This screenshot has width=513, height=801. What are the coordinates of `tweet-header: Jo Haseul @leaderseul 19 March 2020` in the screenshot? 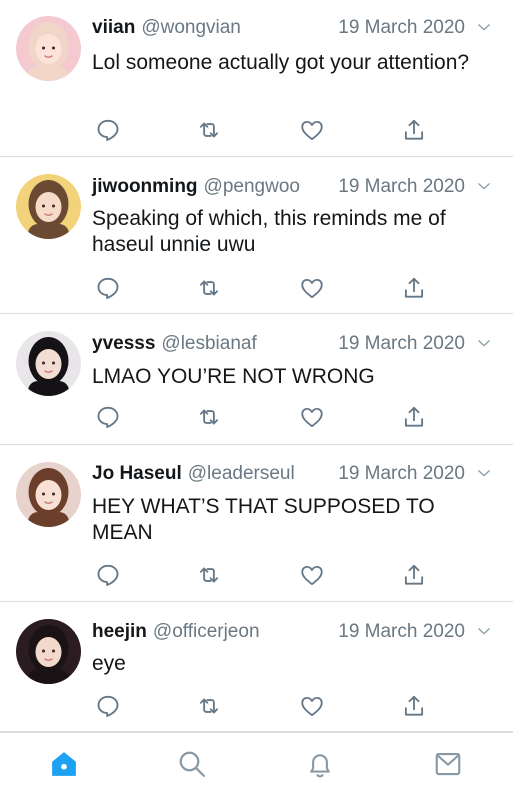 It's located at (292, 474).